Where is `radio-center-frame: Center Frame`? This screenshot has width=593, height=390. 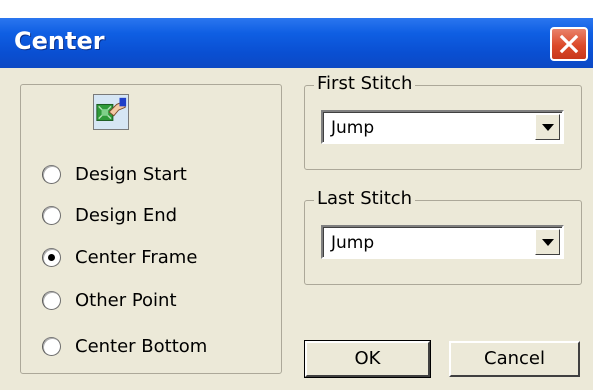 radio-center-frame: Center Frame is located at coordinates (119, 257).